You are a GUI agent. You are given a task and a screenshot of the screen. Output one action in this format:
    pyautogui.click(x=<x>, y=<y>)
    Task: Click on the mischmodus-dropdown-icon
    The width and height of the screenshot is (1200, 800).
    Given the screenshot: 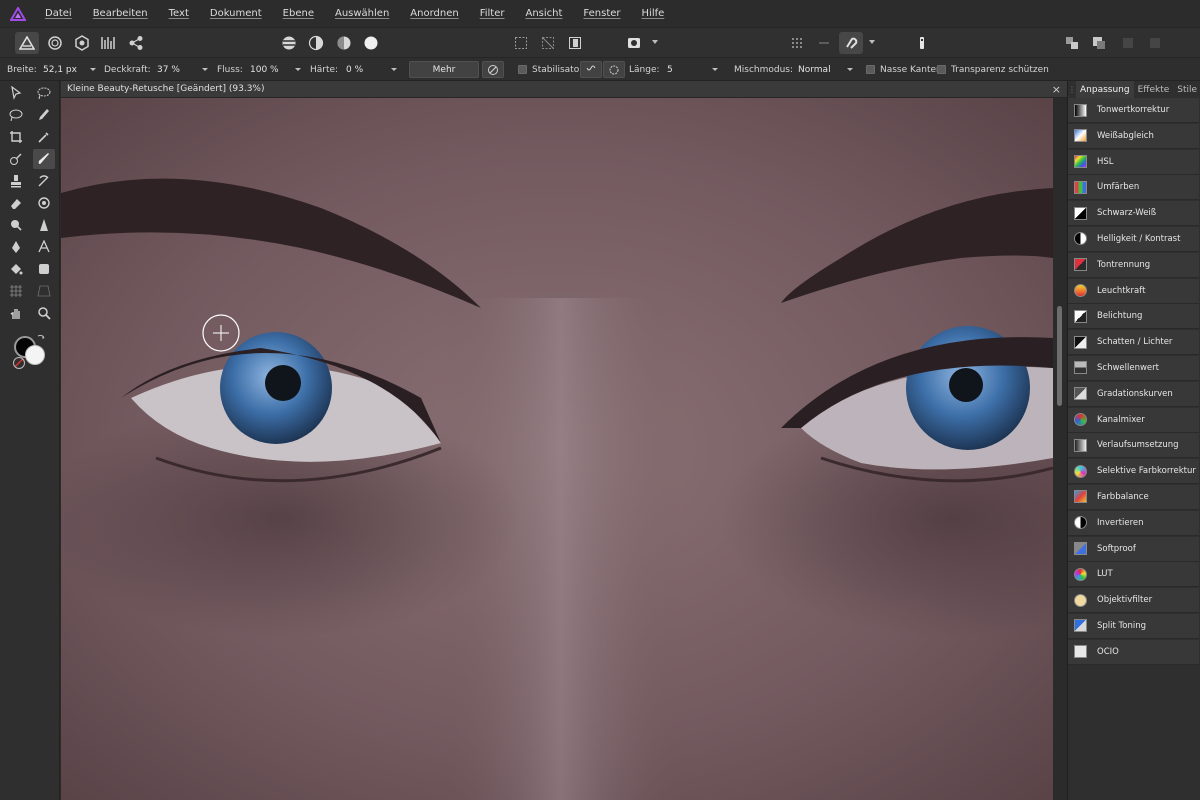 What is the action you would take?
    pyautogui.click(x=850, y=69)
    